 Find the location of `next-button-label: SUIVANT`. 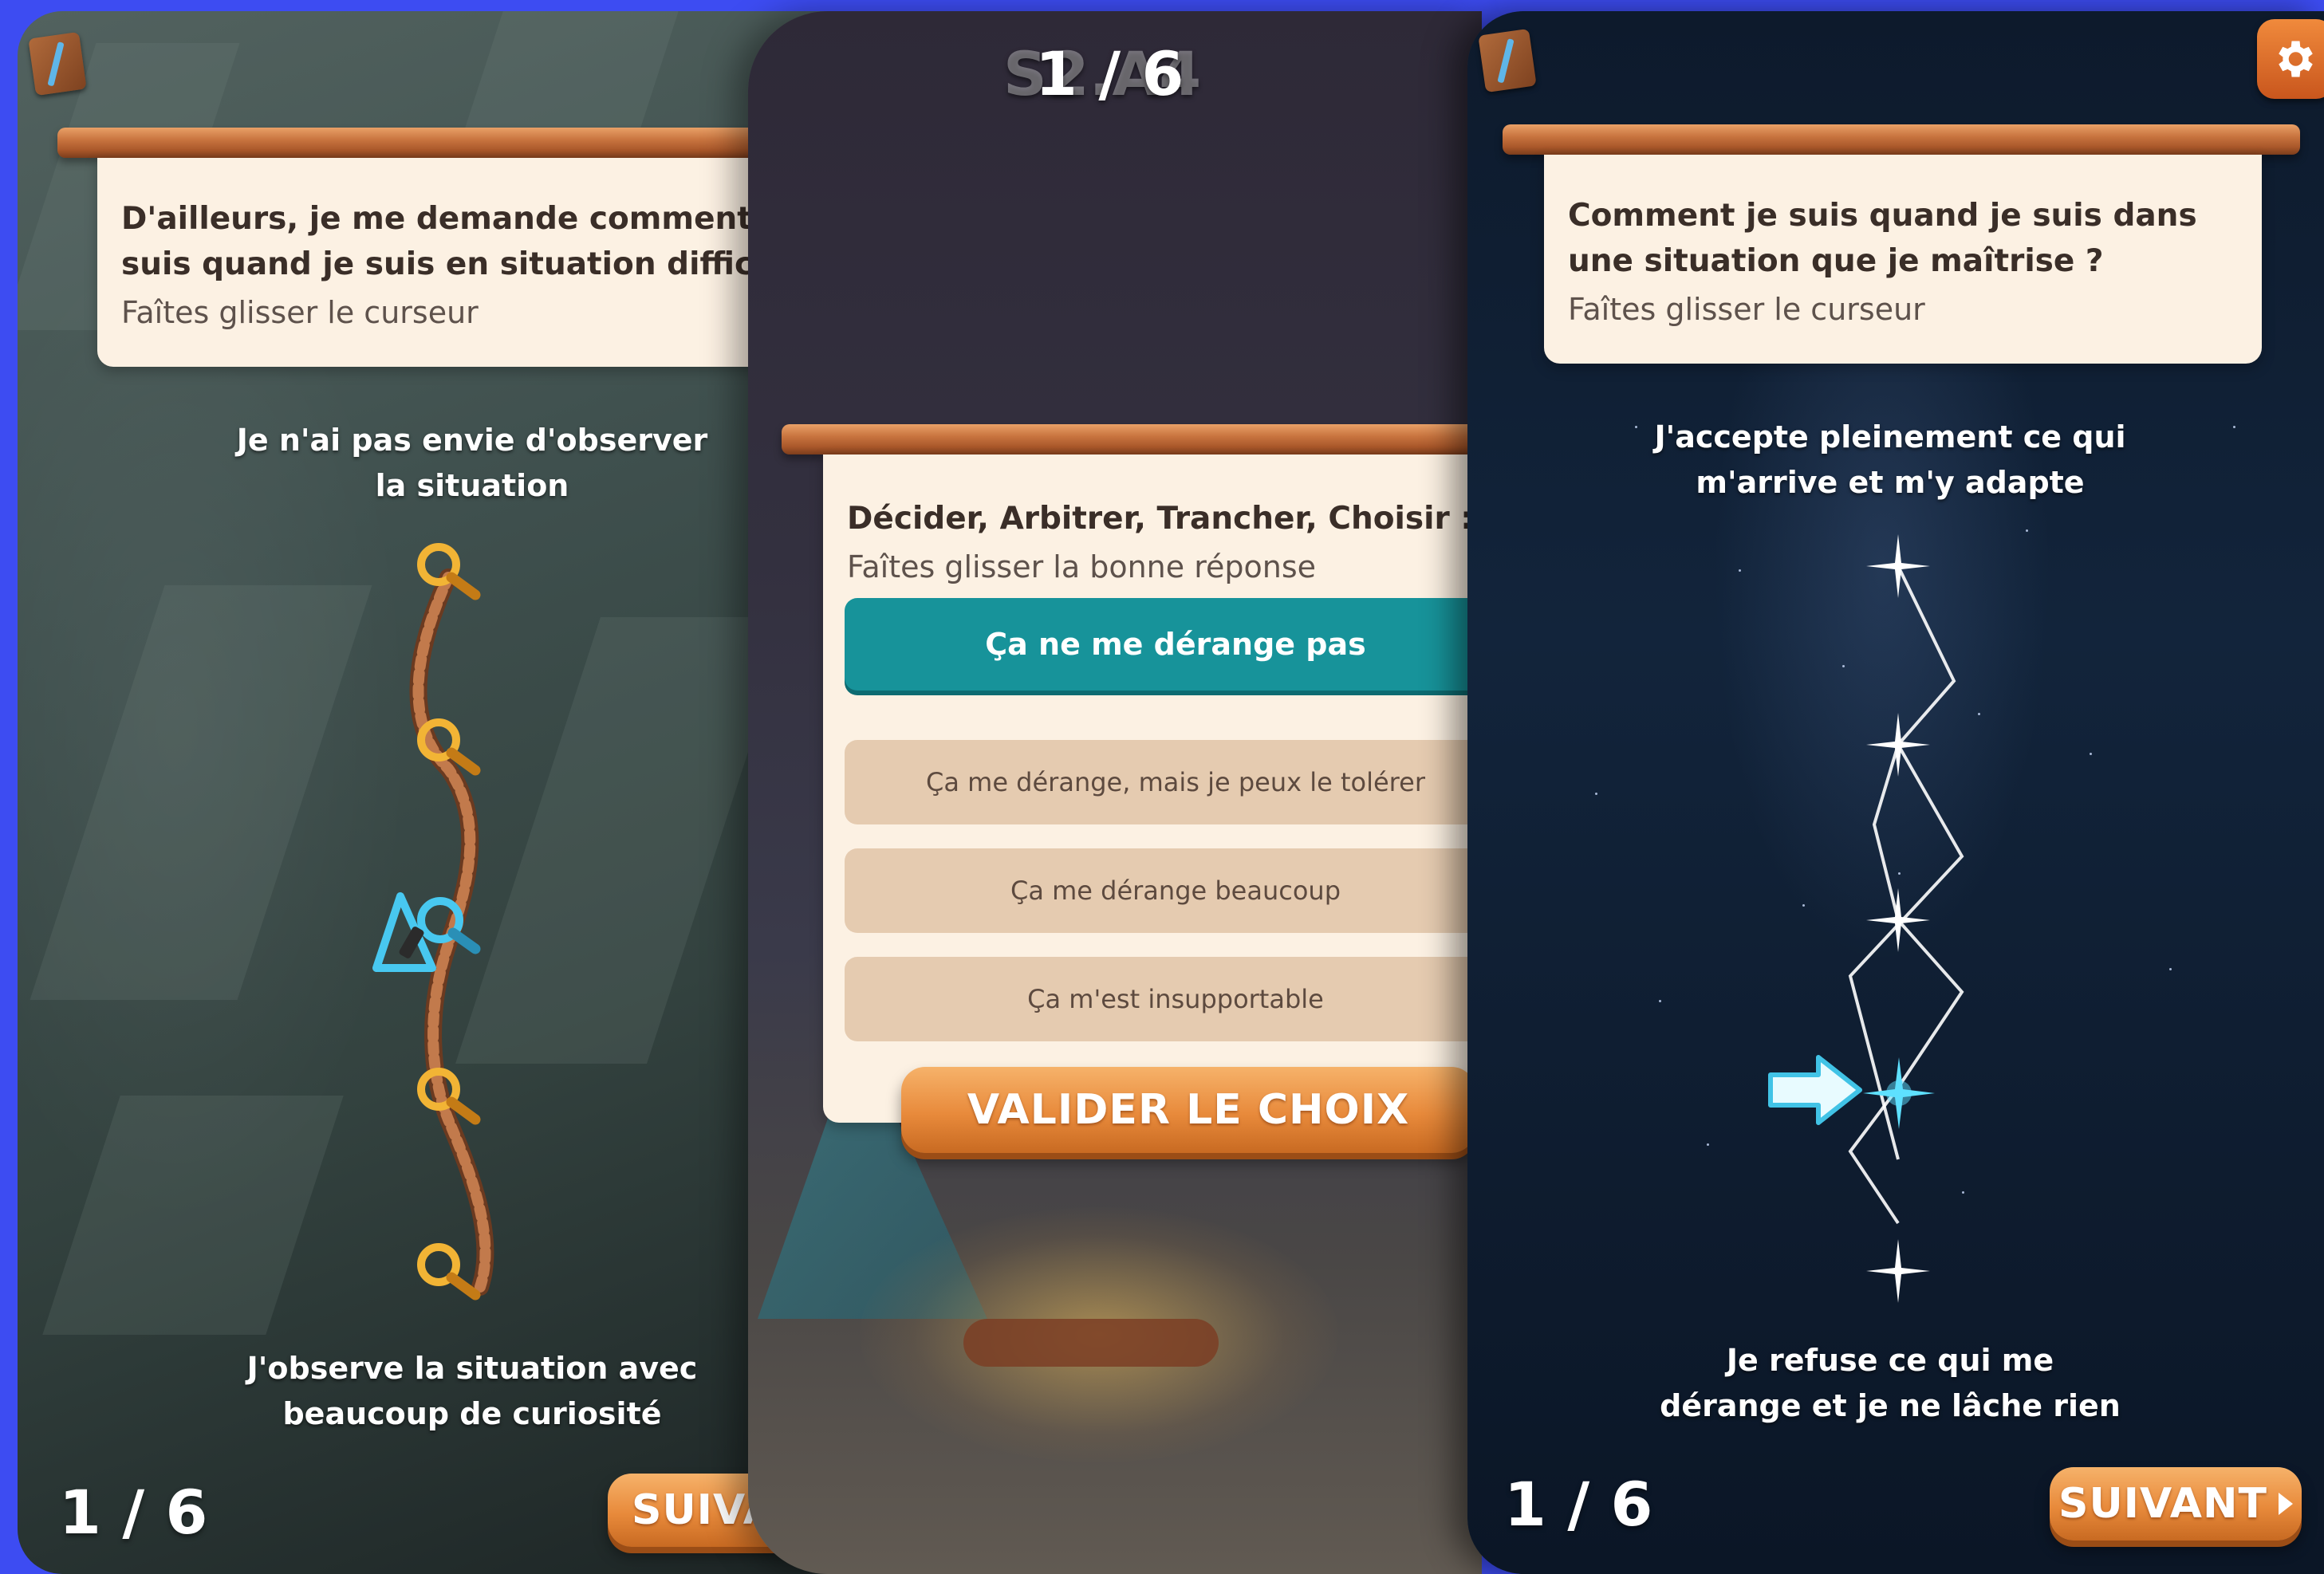

next-button-label: SUIVANT is located at coordinates (2163, 1504).